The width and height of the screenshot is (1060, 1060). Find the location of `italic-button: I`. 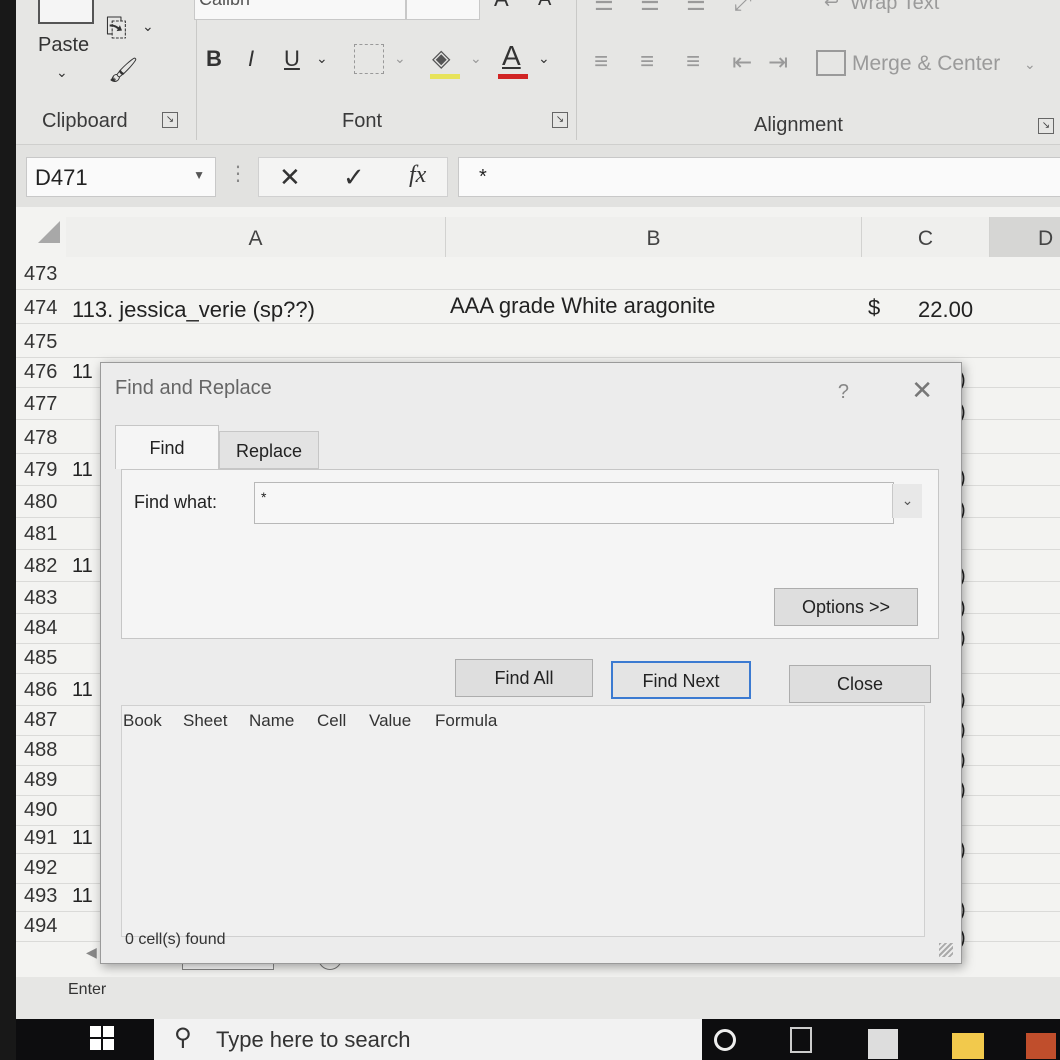

italic-button: I is located at coordinates (251, 59).